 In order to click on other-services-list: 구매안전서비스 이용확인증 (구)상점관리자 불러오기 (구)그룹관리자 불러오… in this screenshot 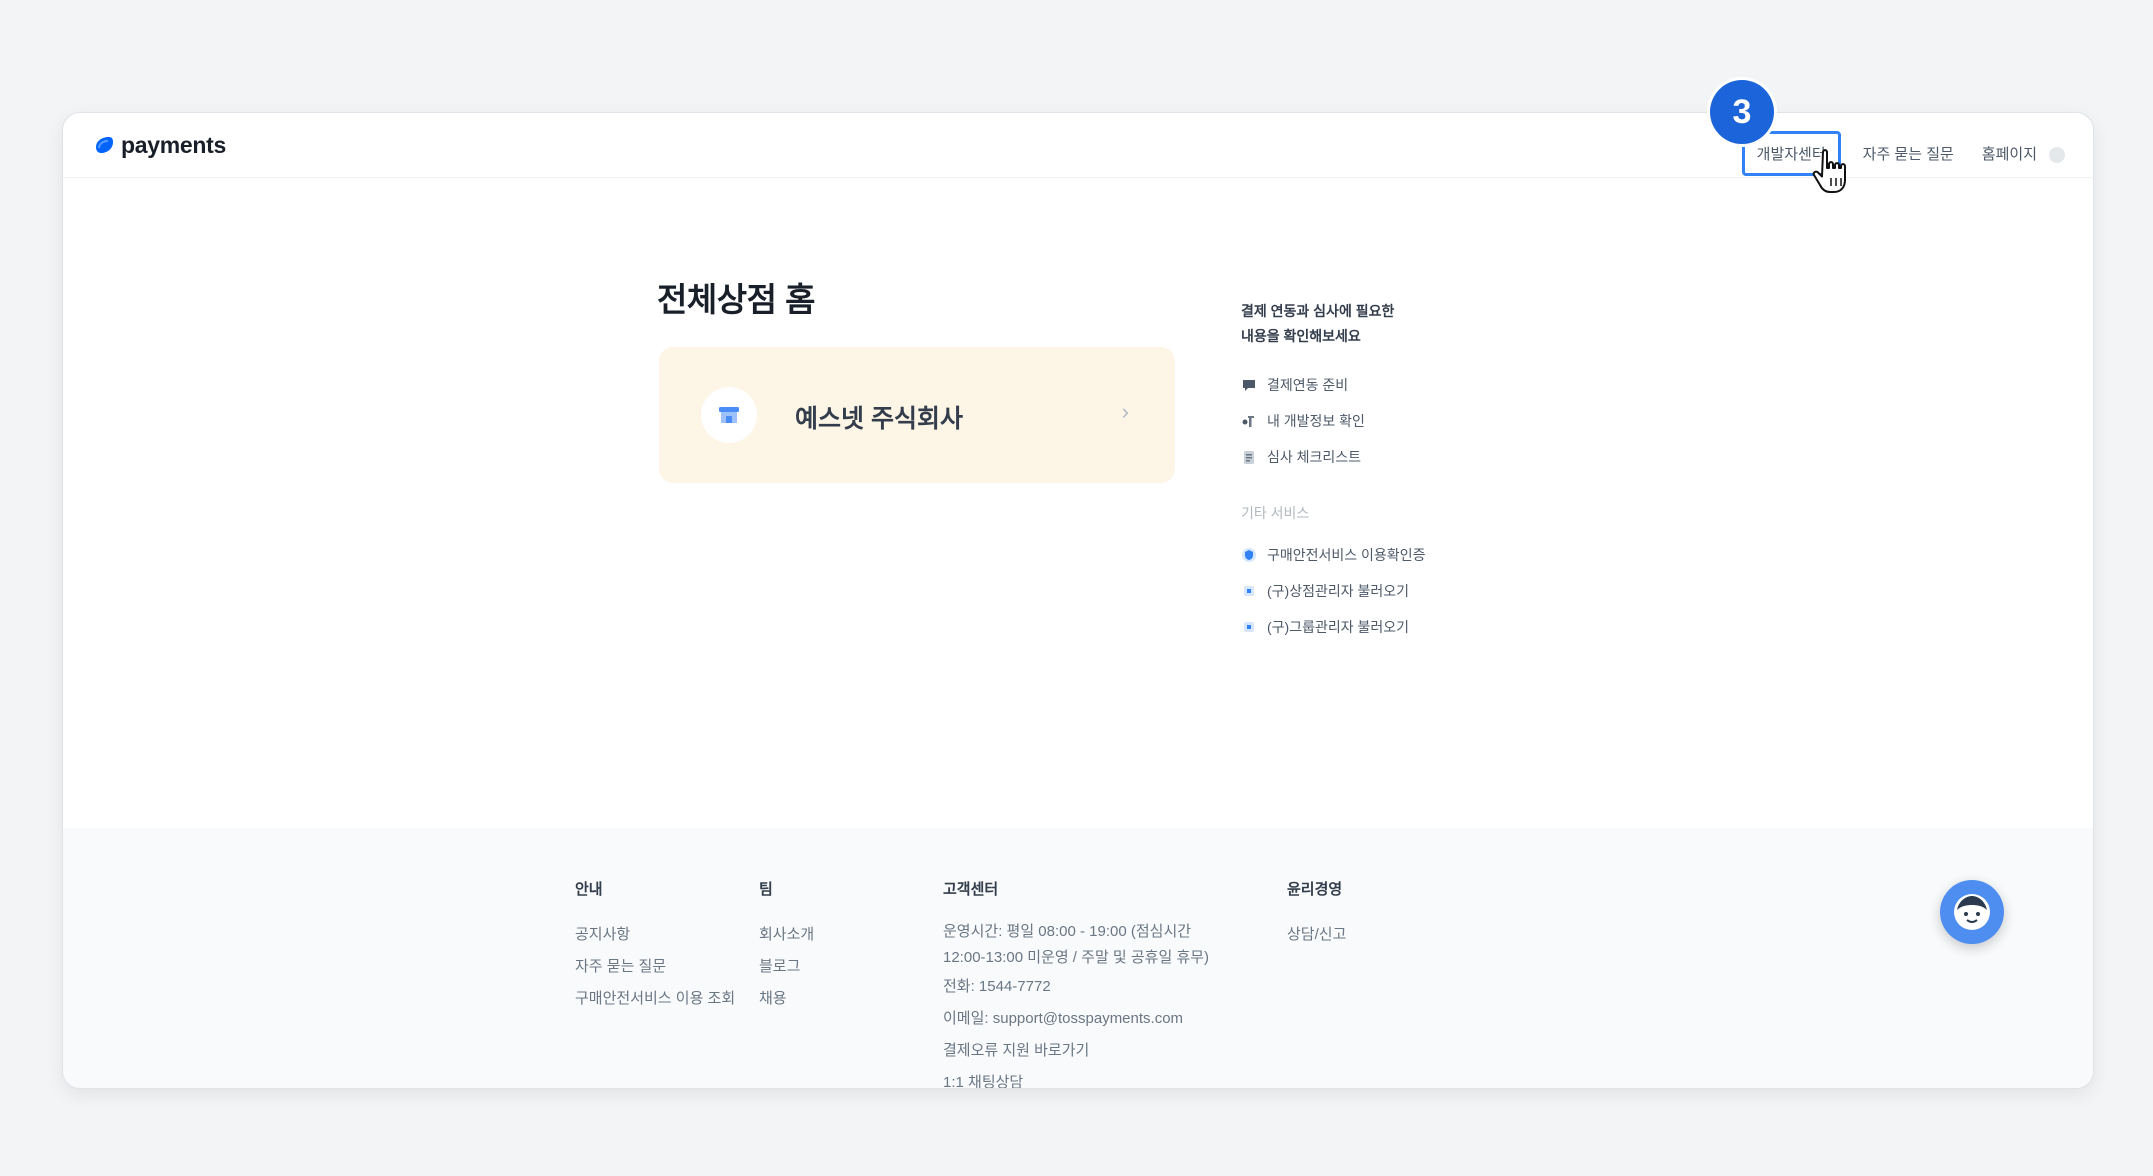, I will do `click(1371, 591)`.